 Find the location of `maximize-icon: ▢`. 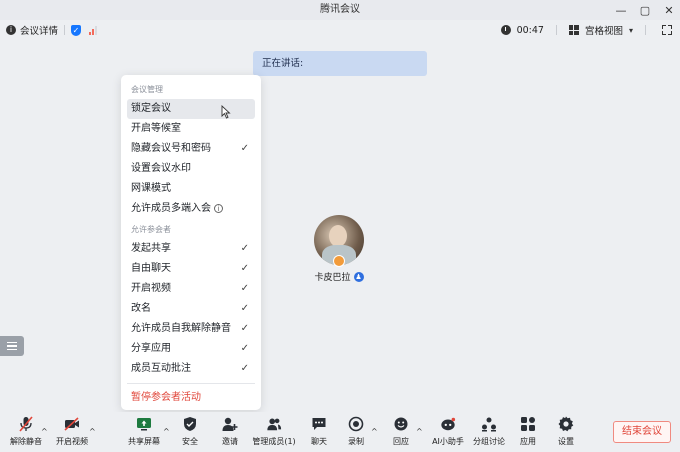

maximize-icon: ▢ is located at coordinates (645, 10).